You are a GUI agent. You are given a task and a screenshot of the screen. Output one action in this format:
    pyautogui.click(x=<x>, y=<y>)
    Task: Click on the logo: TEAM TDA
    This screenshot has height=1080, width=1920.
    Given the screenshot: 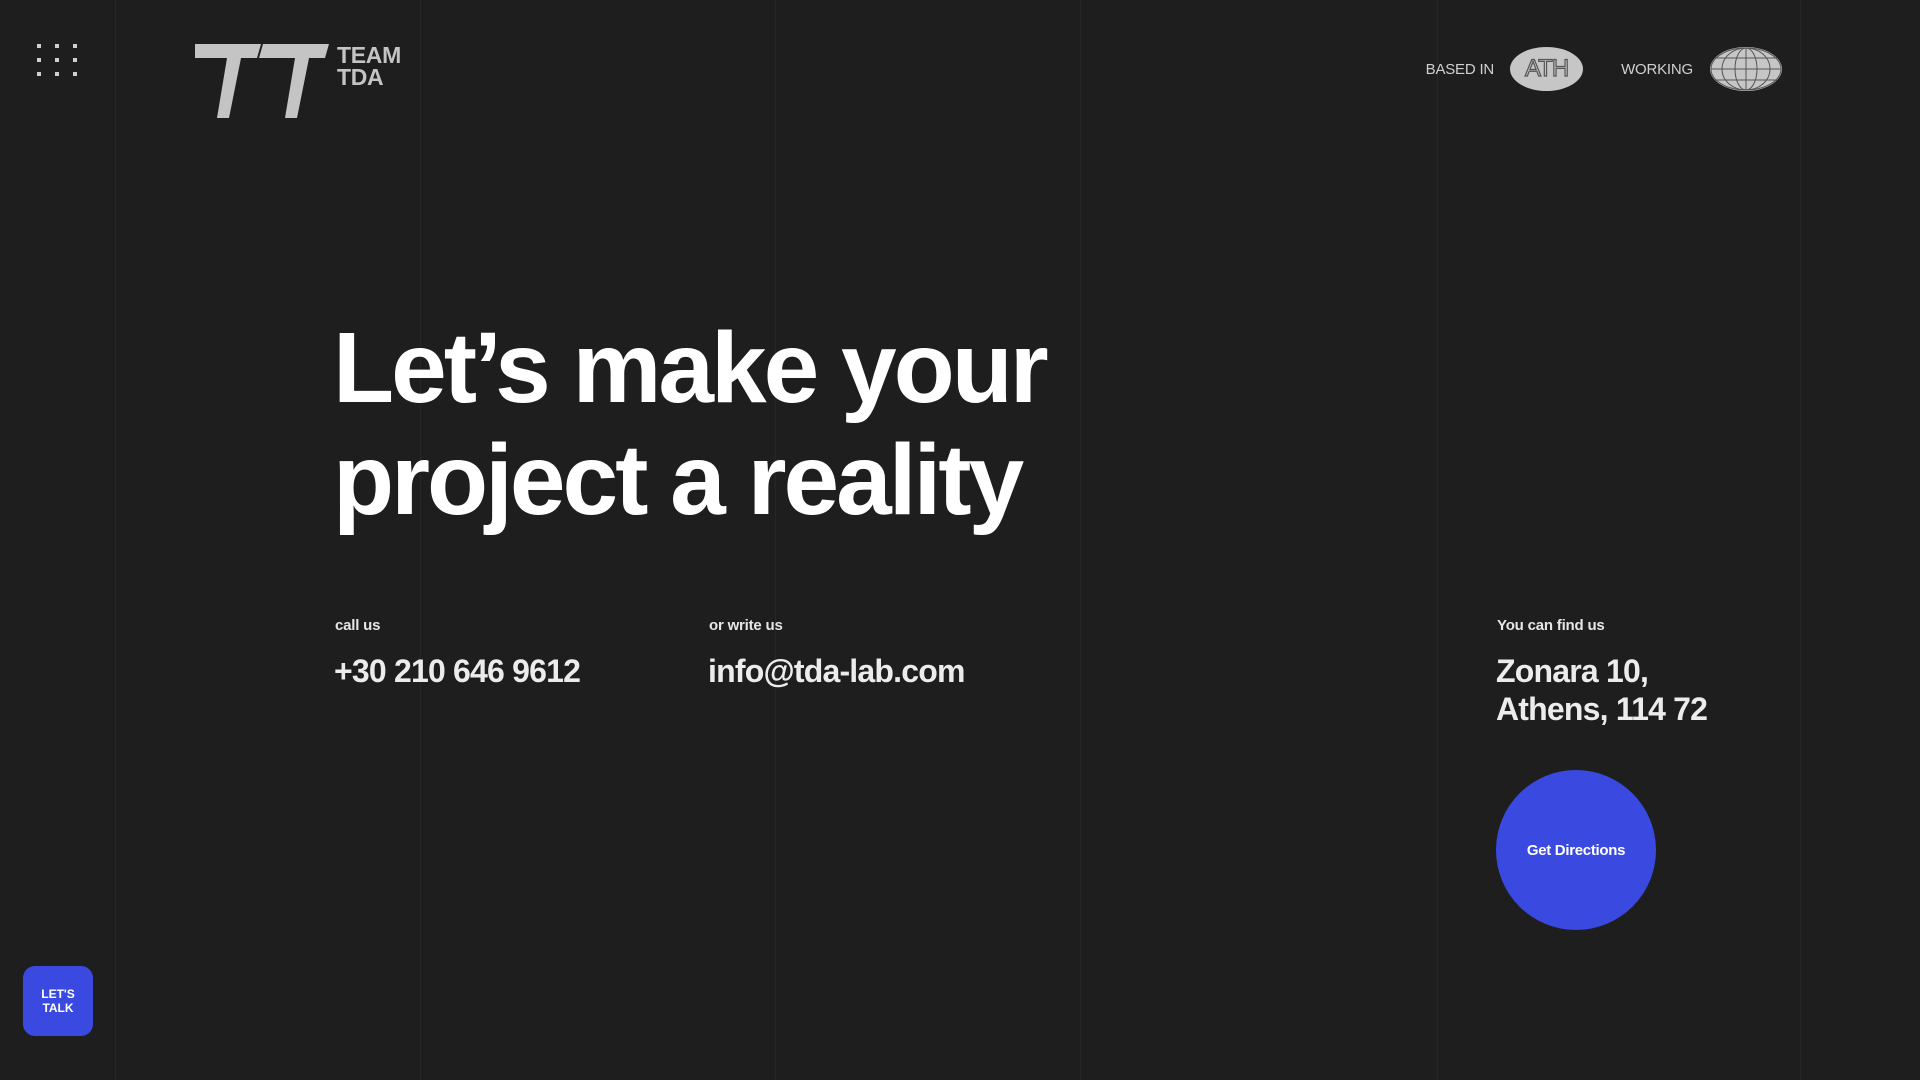 What is the action you would take?
    pyautogui.click(x=298, y=81)
    